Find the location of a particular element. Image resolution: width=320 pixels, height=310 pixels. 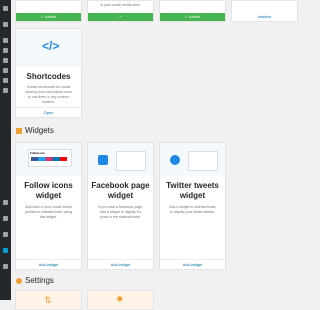

dashboard-icon is located at coordinates (5, 8).